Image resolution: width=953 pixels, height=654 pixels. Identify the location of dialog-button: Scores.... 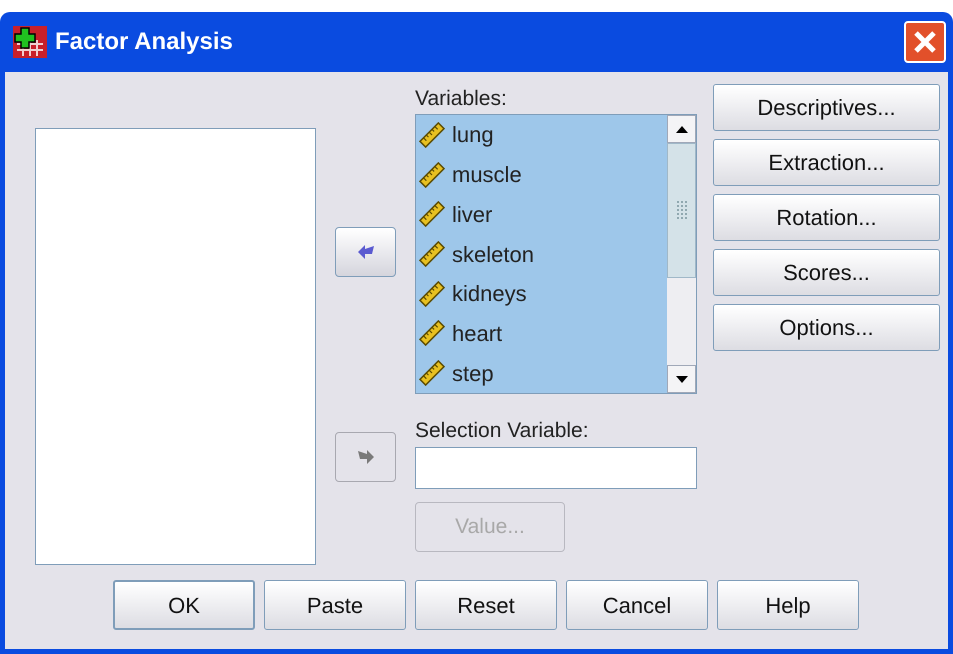
(826, 272).